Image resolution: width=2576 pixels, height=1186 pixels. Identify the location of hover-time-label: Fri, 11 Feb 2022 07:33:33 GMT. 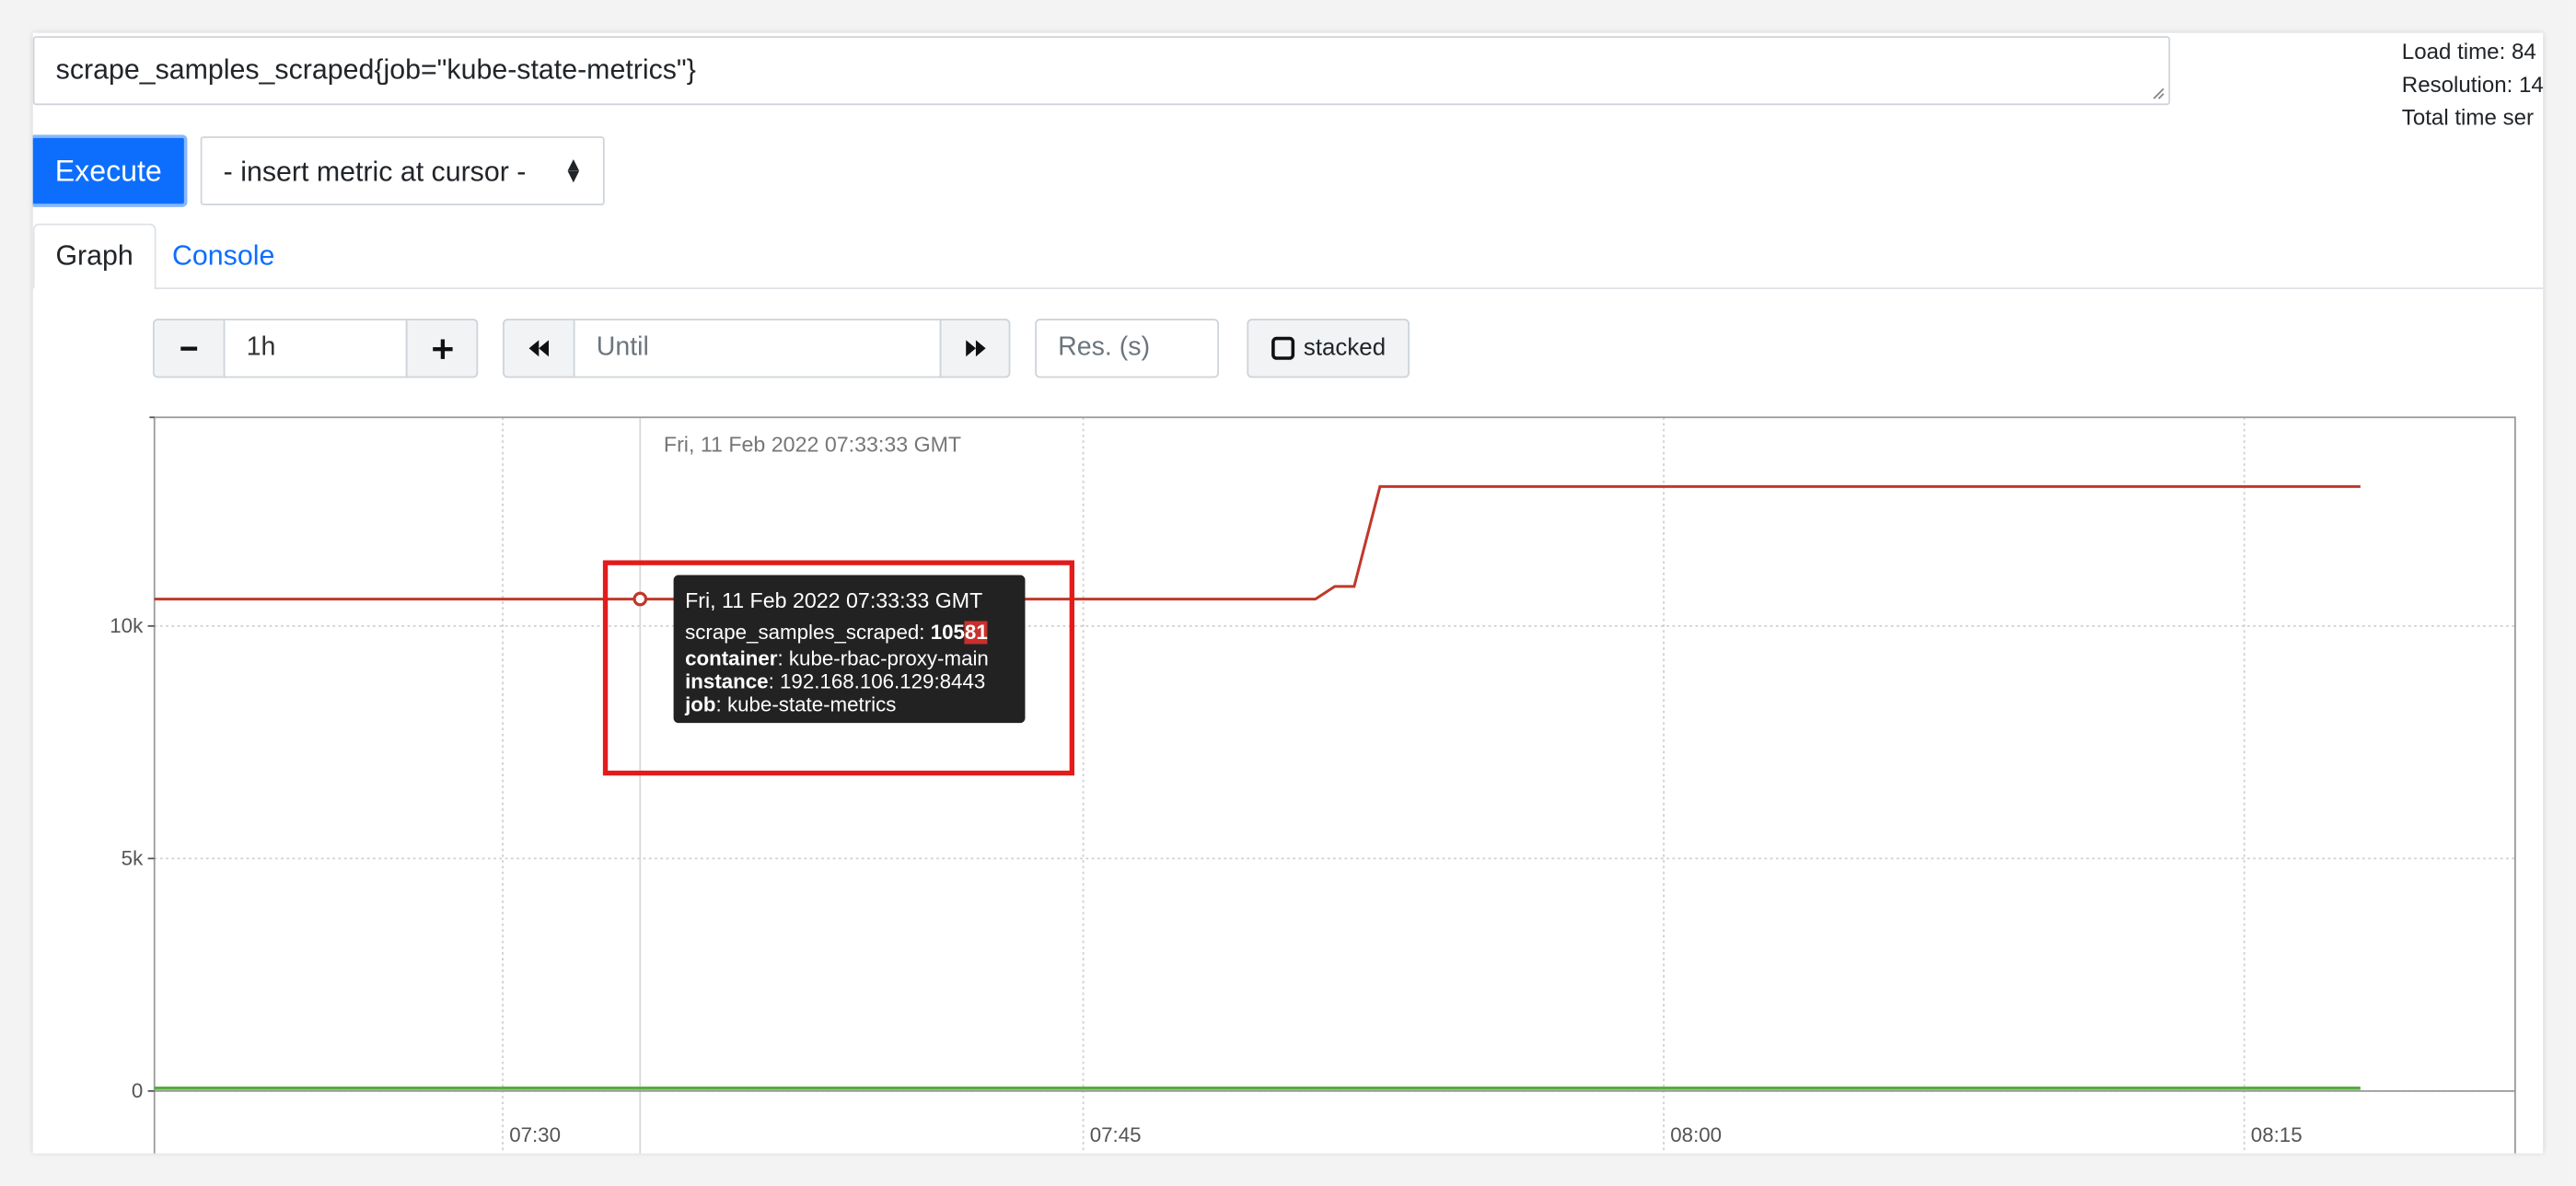
(812, 447).